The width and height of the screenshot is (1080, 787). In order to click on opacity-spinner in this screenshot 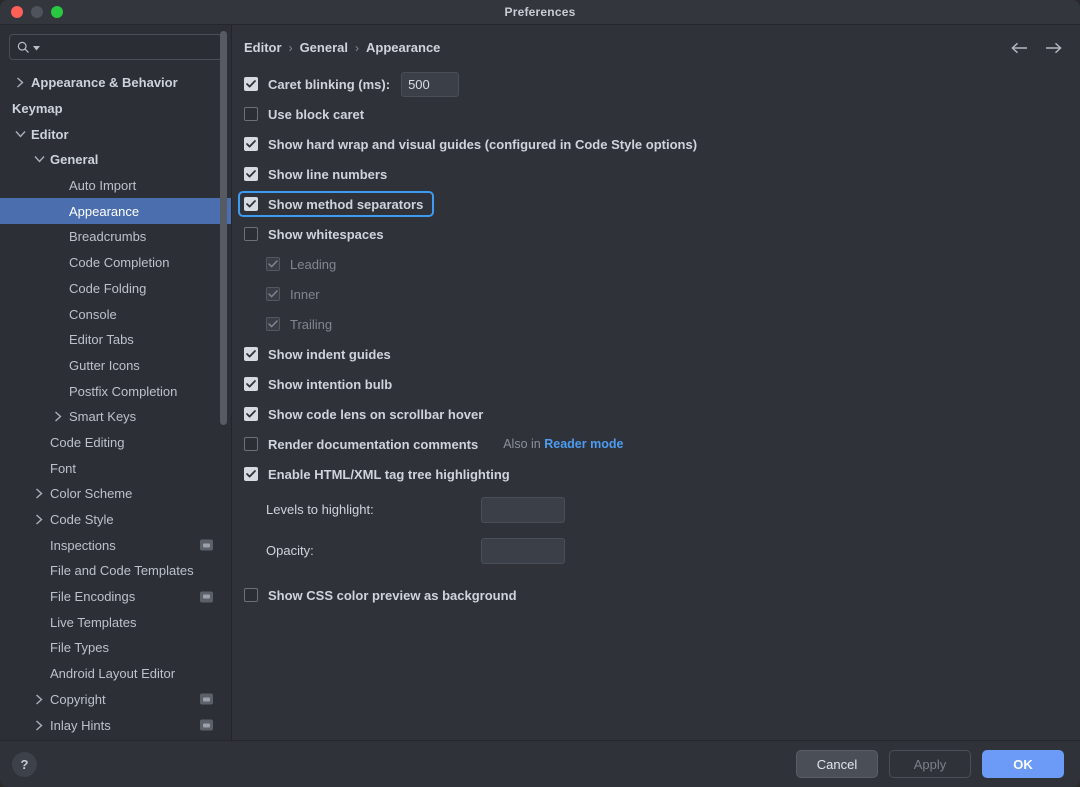, I will do `click(523, 550)`.